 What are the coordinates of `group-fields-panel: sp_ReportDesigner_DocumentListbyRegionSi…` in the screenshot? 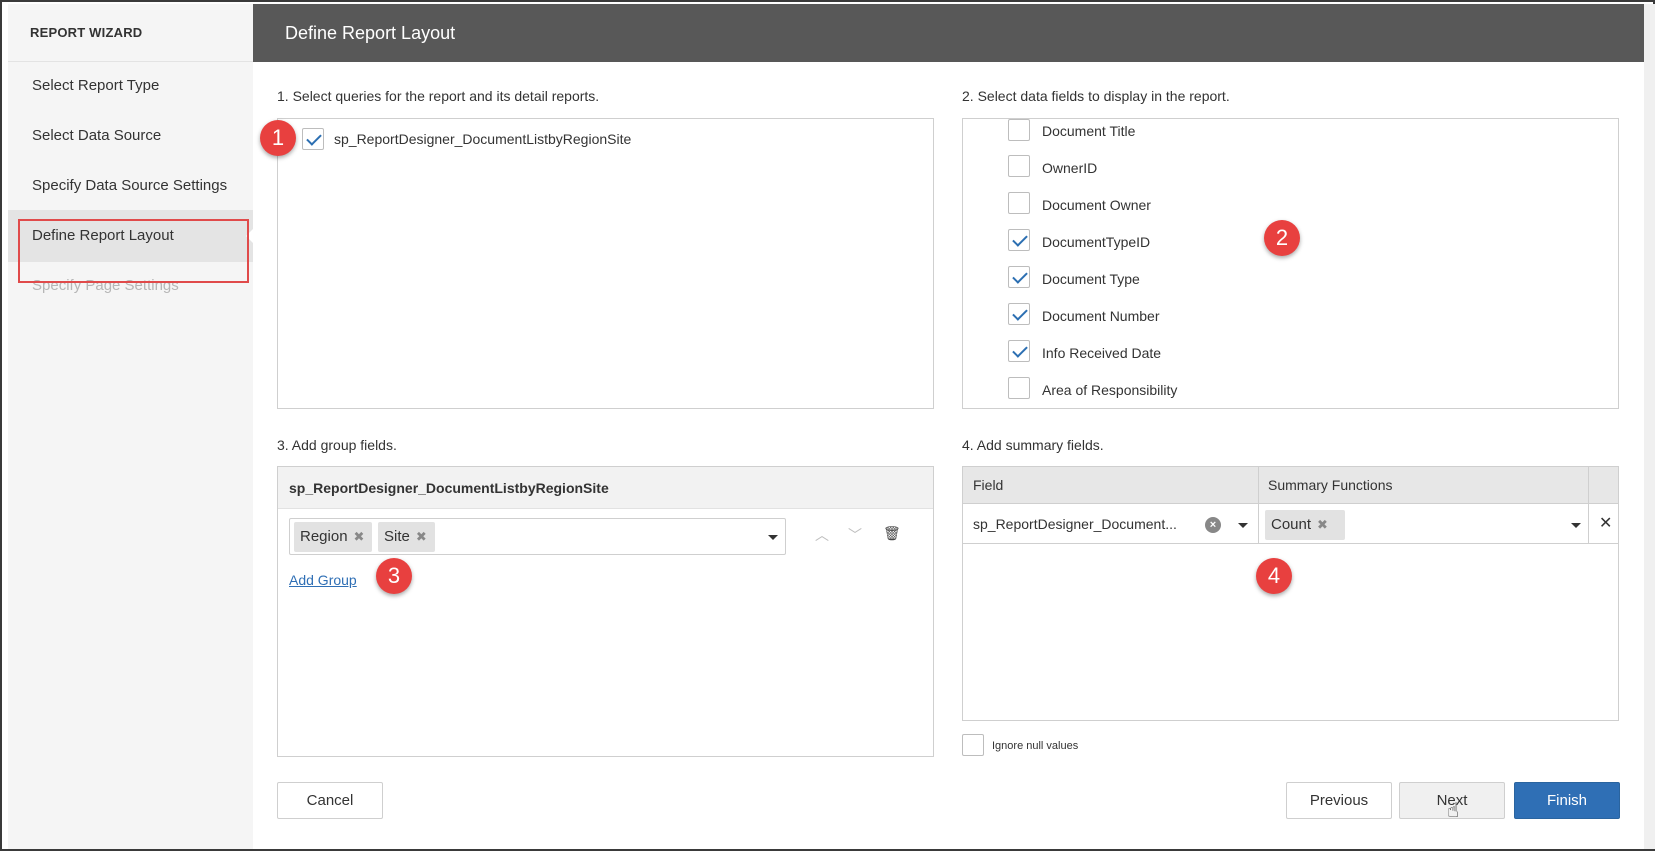 It's located at (605, 611).